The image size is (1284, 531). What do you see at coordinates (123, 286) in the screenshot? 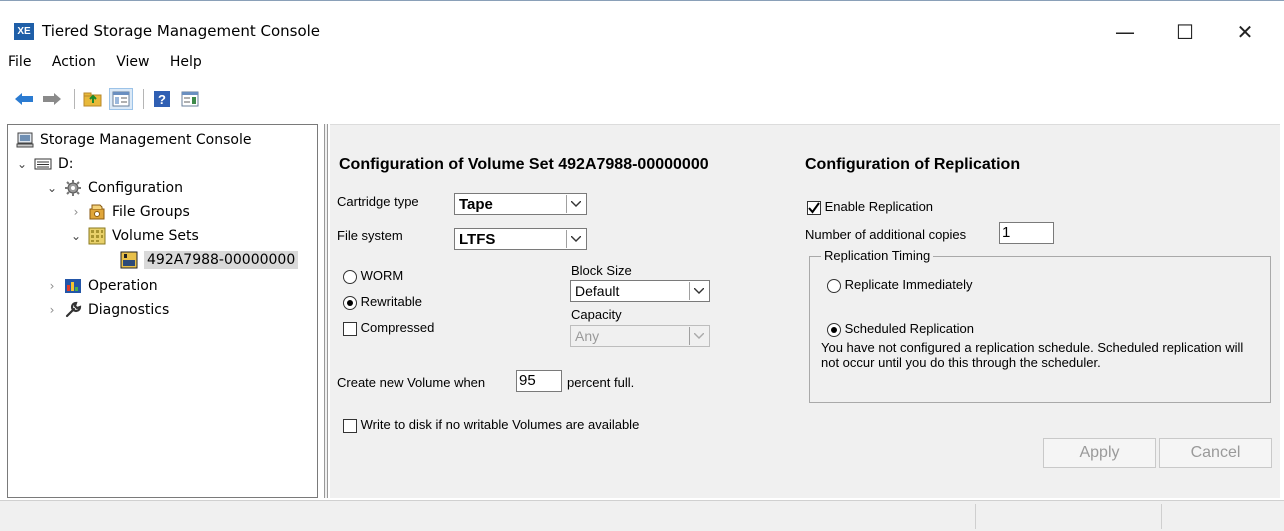
I see `tree-item-label: Operation` at bounding box center [123, 286].